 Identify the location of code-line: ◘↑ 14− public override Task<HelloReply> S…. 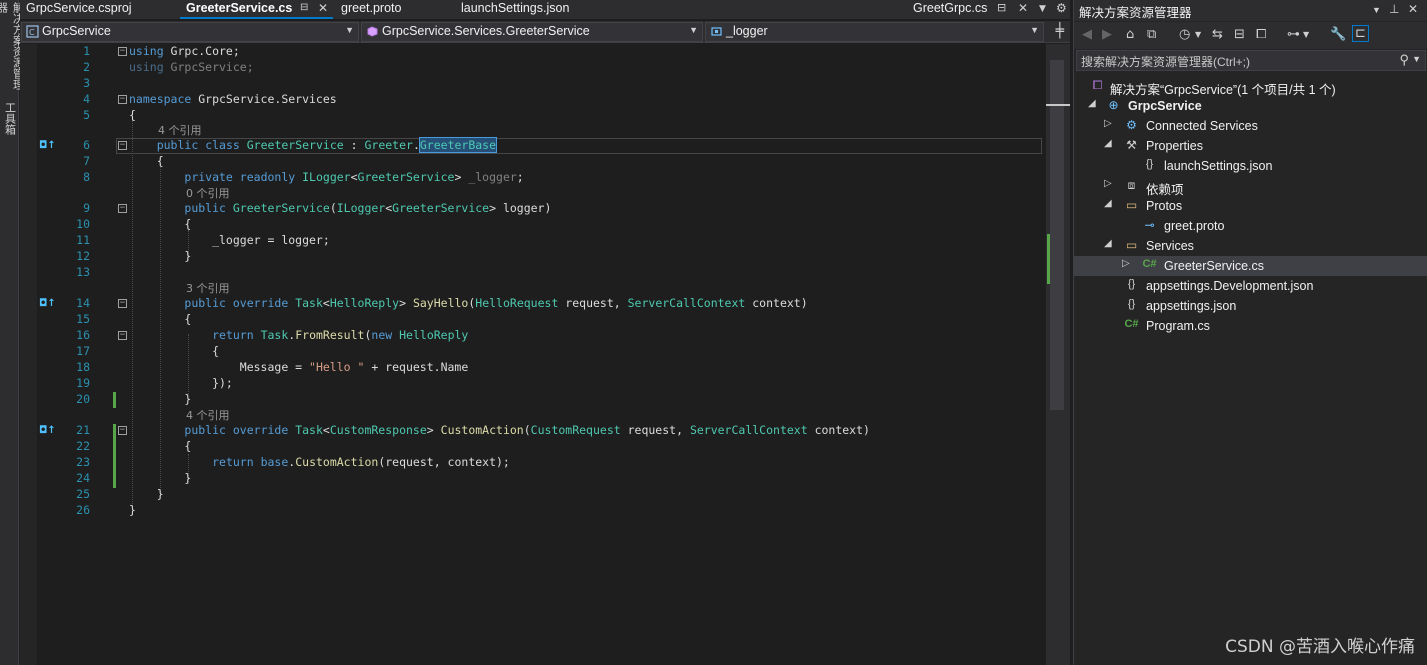
(423, 303).